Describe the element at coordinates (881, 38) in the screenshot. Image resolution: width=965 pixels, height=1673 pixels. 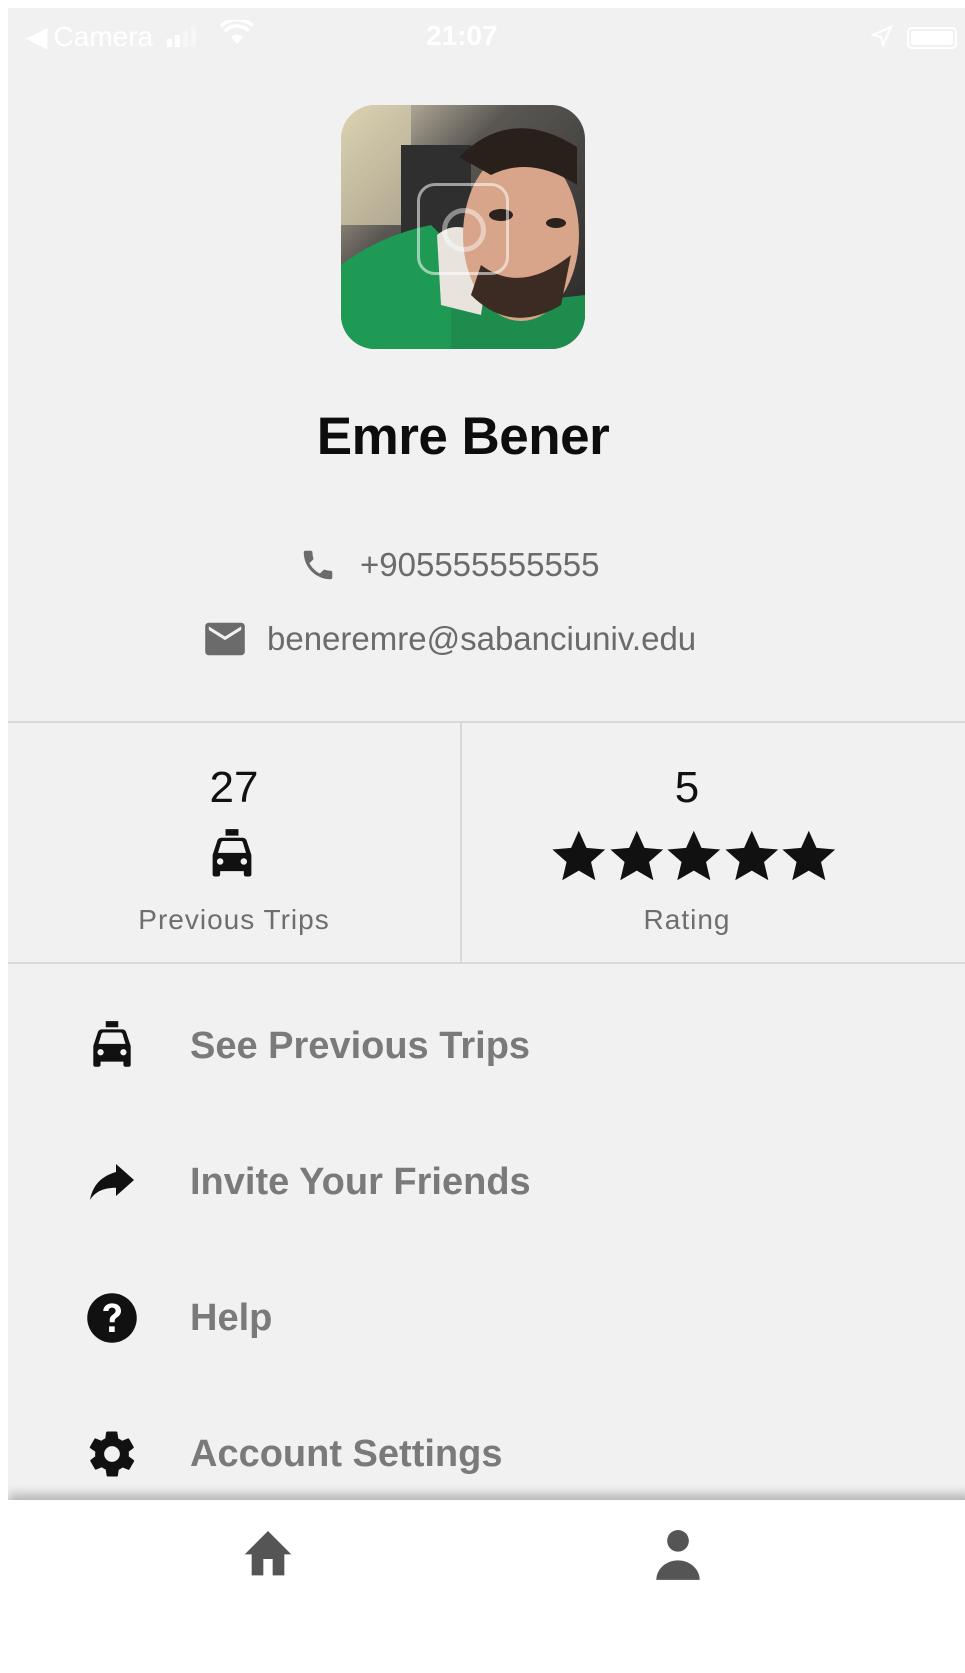
I see `location-arrow-icon` at that location.